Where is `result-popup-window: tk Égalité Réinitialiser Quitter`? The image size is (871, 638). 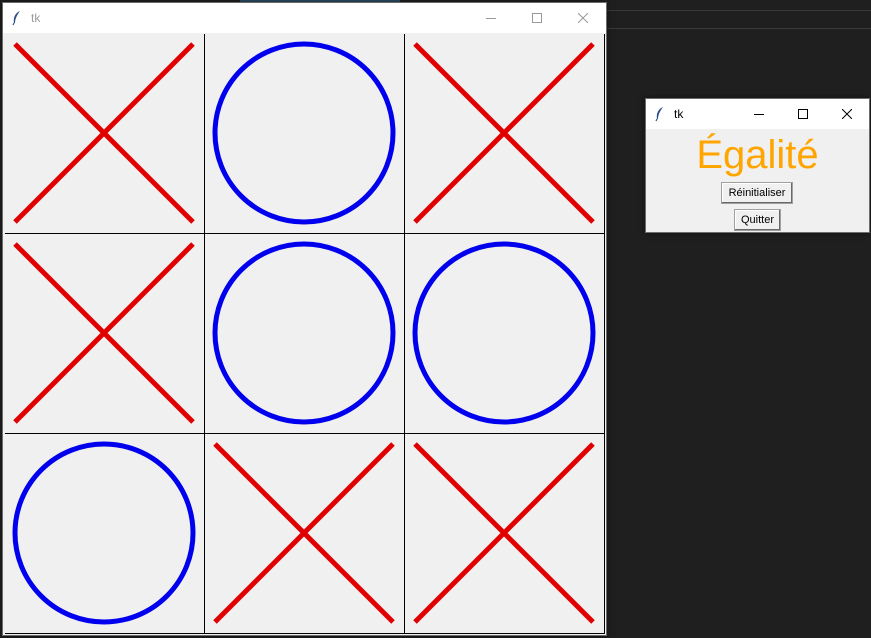 result-popup-window: tk Égalité Réinitialiser Quitter is located at coordinates (757, 165).